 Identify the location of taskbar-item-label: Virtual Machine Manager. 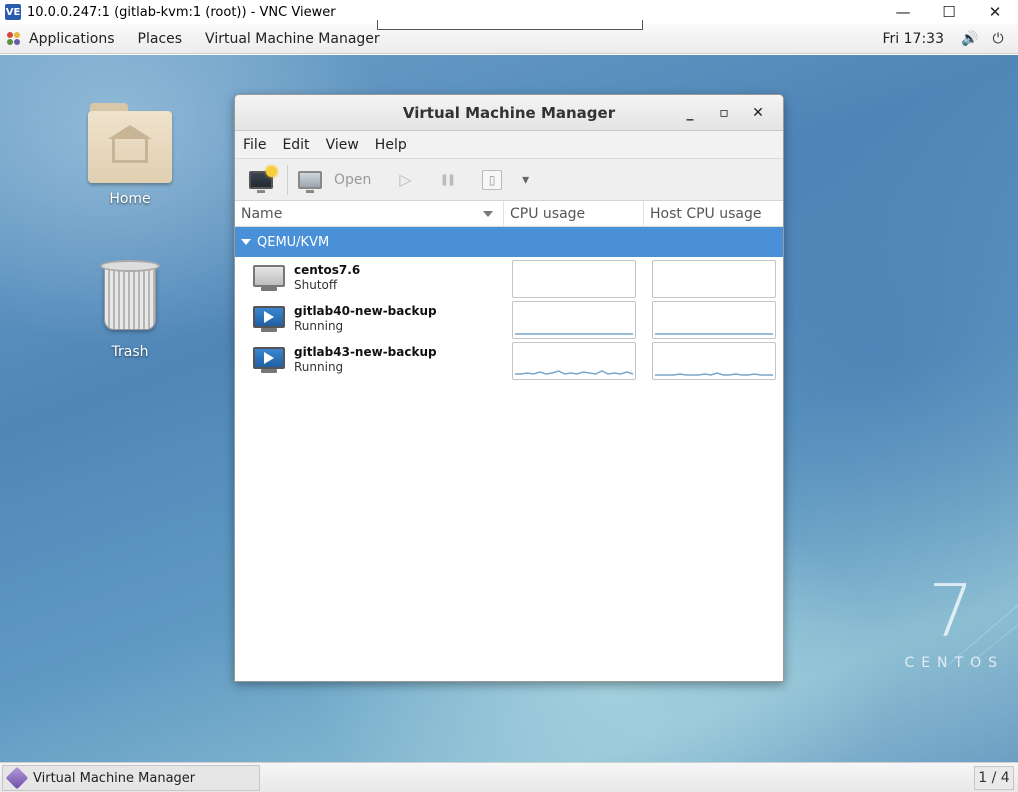
(114, 778).